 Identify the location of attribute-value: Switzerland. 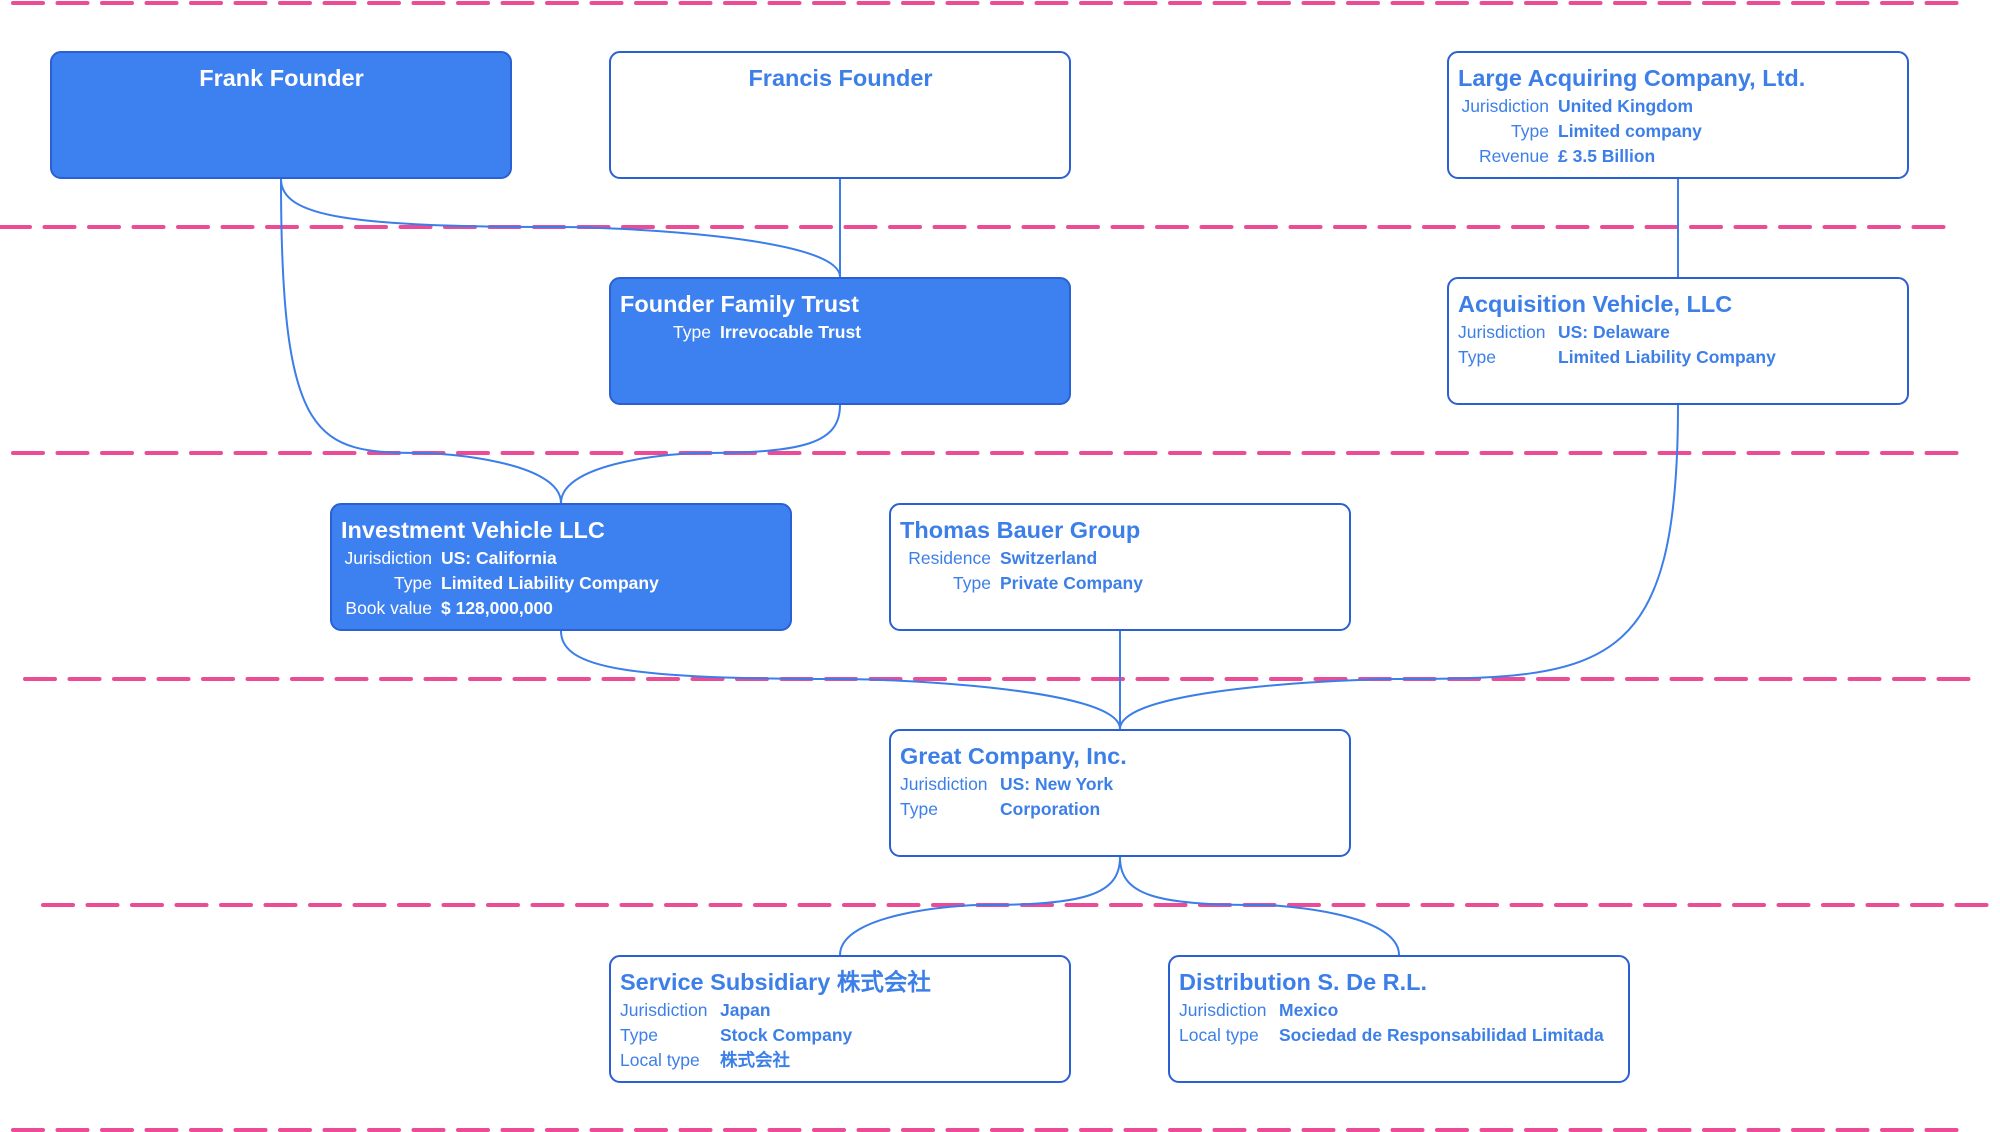
(1049, 558).